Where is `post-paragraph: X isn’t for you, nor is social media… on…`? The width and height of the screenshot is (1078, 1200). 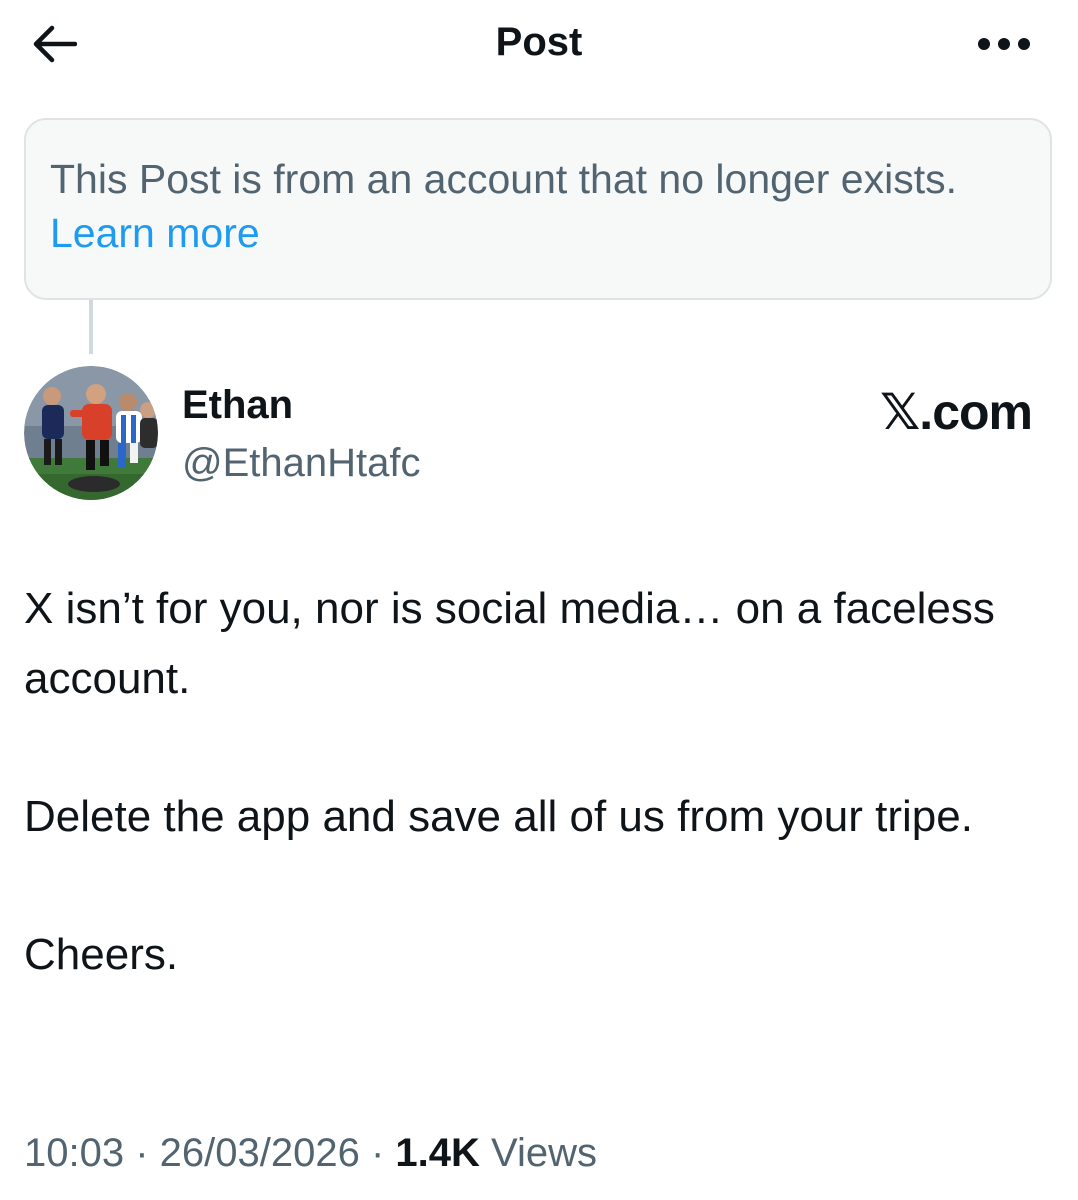 post-paragraph: X isn’t for you, nor is social media… on… is located at coordinates (509, 643).